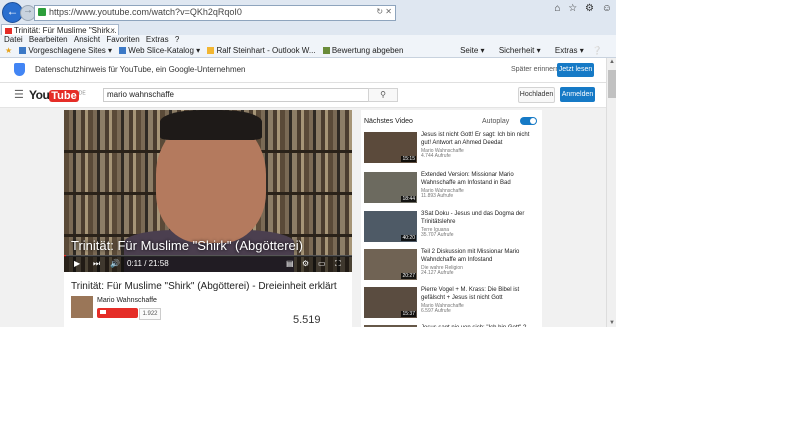 This screenshot has height=426, width=800. Describe the element at coordinates (390, 226) in the screenshot. I see `video-thumbnail: 40:20` at that location.